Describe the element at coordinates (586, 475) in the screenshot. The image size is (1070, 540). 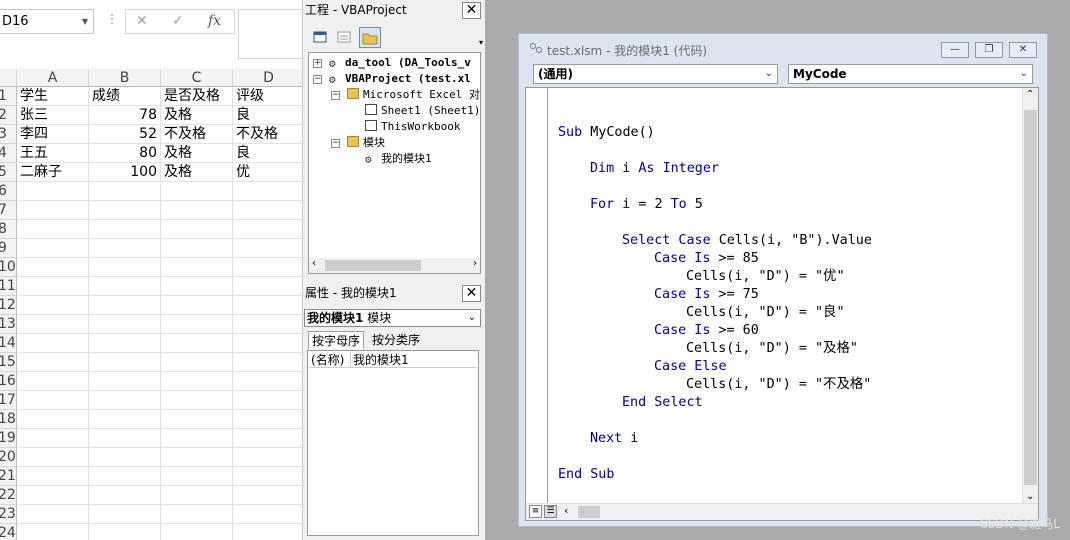
I see `code-line: End Sub` at that location.